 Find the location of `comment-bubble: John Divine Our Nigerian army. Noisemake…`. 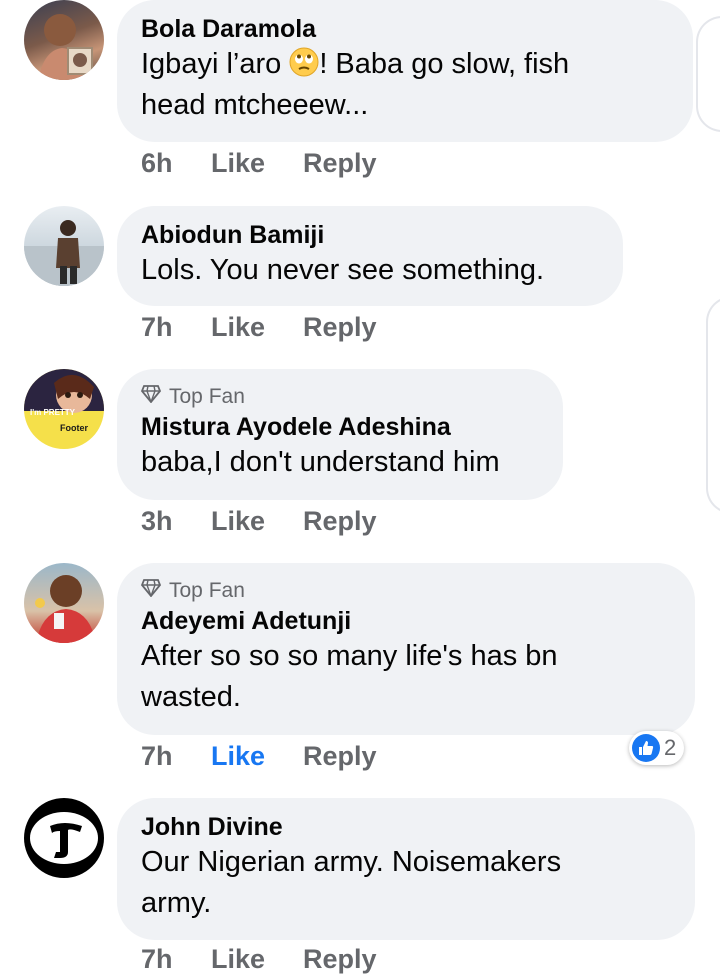

comment-bubble: John Divine Our Nigerian army. Noisemake… is located at coordinates (406, 869).